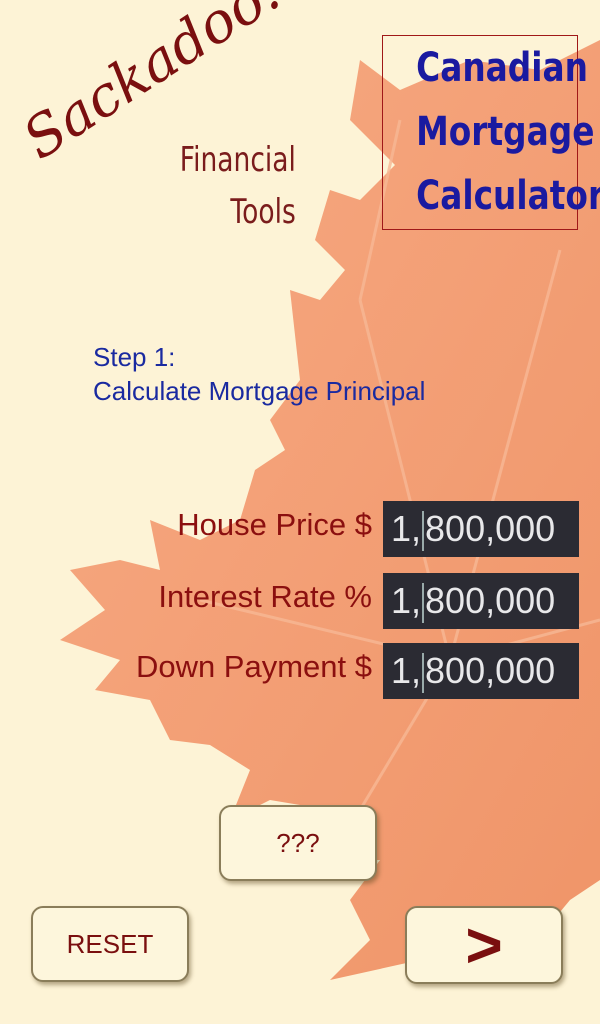 The image size is (600, 1024). I want to click on house-price-row: House Price $ 1, 800,000, so click(300, 529).